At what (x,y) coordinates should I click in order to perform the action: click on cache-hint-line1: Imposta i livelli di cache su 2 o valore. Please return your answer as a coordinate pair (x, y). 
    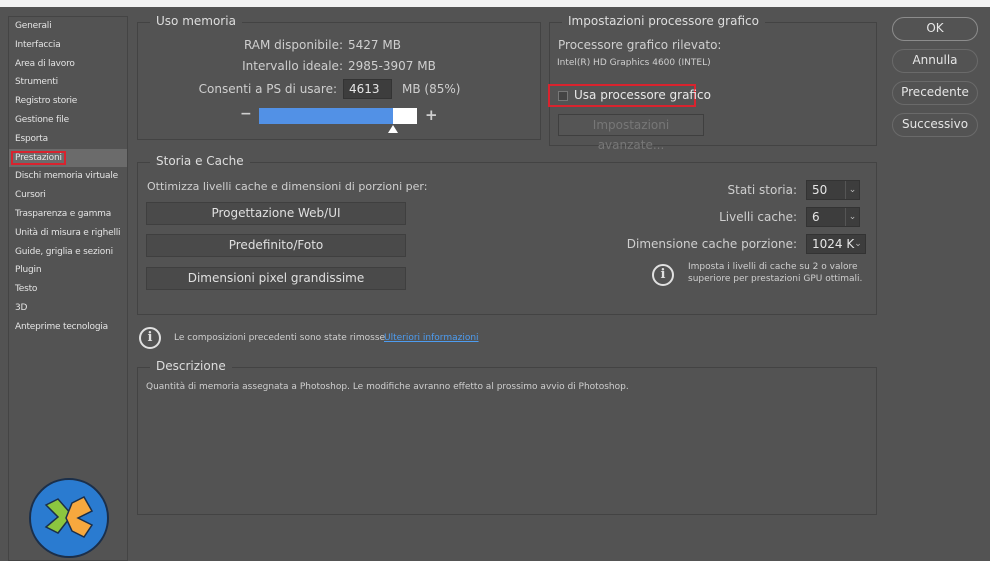
    Looking at the image, I should click on (773, 267).